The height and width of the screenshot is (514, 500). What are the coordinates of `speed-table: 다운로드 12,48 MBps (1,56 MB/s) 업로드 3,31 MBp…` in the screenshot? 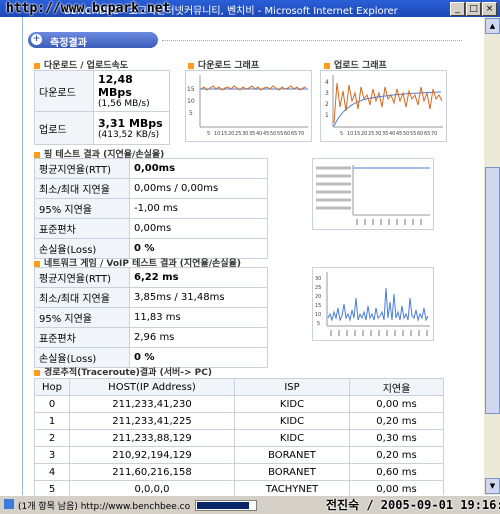 It's located at (102, 107).